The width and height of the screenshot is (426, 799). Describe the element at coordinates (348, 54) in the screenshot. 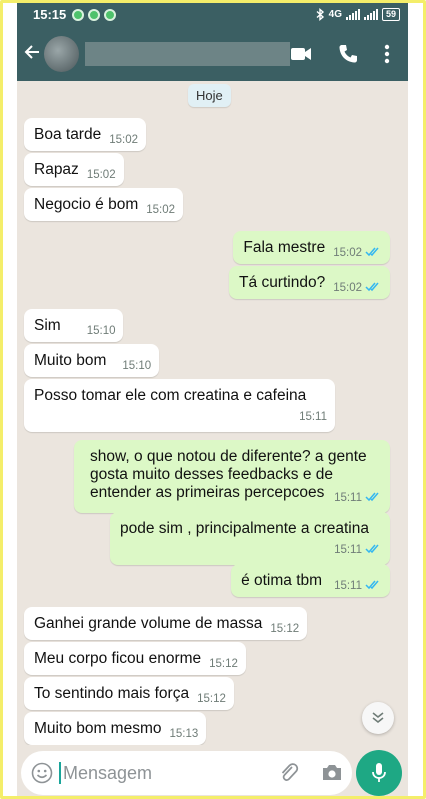

I see `phone-icon` at that location.